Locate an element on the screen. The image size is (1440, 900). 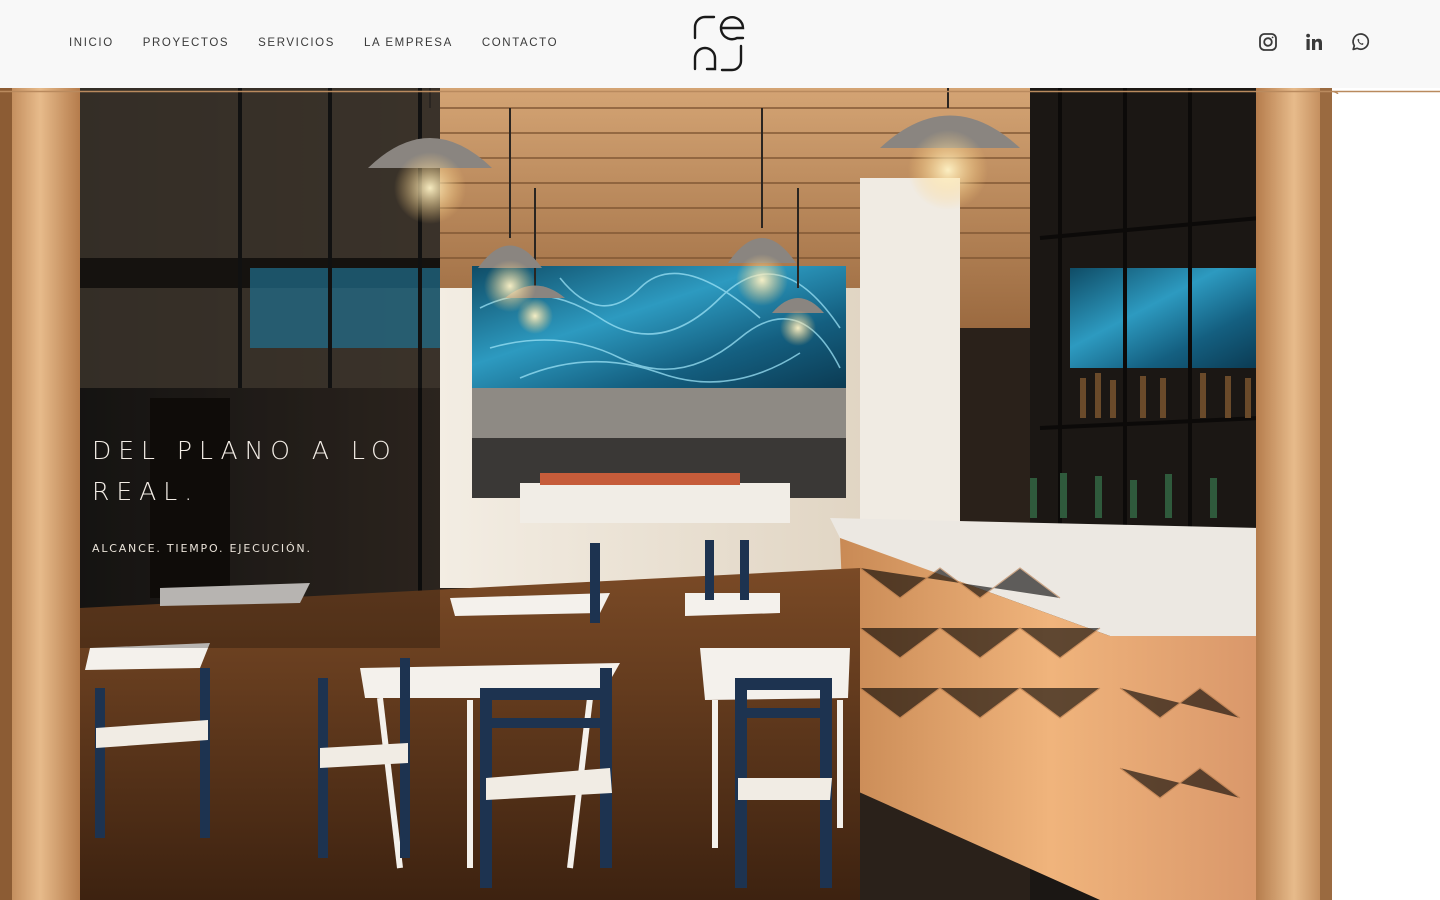
nav-inicio: INICIO is located at coordinates (91, 43).